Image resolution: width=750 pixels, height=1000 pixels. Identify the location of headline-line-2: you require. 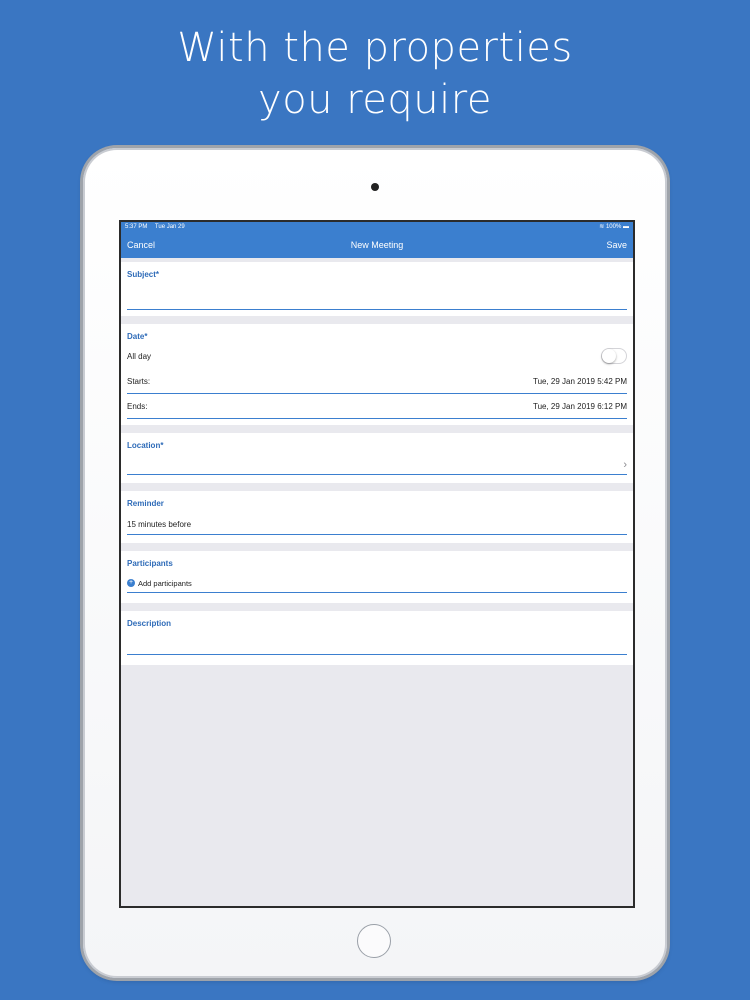
(375, 100).